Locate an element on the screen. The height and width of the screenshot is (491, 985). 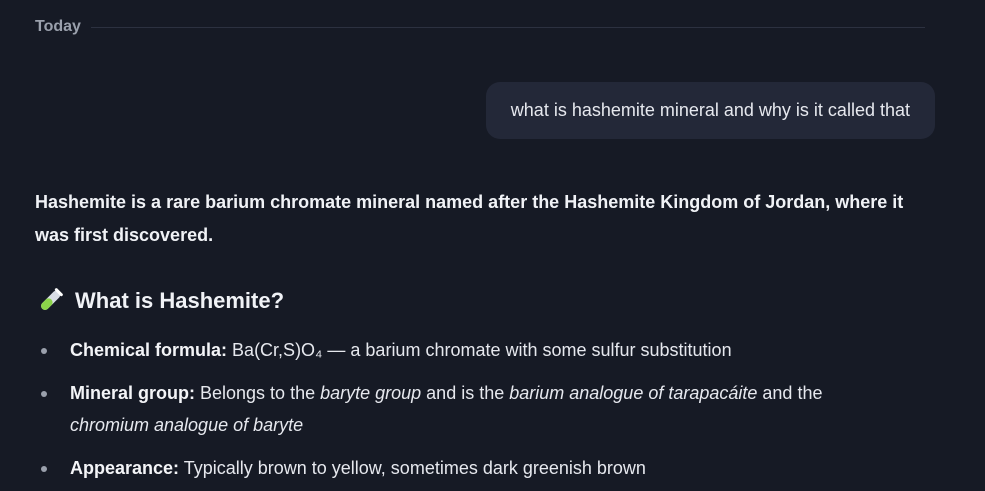
list-item-text: and is the is located at coordinates (465, 393).